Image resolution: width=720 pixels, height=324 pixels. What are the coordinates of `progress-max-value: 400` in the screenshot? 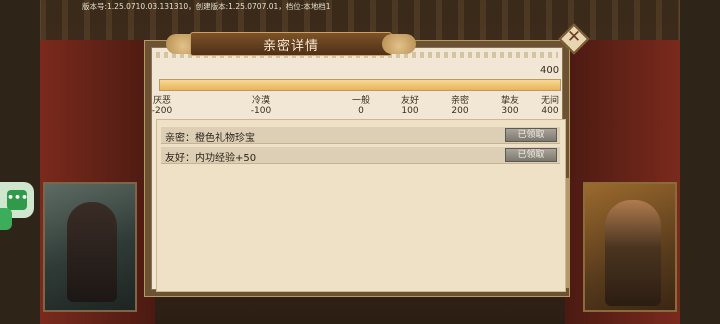 It's located at (550, 70).